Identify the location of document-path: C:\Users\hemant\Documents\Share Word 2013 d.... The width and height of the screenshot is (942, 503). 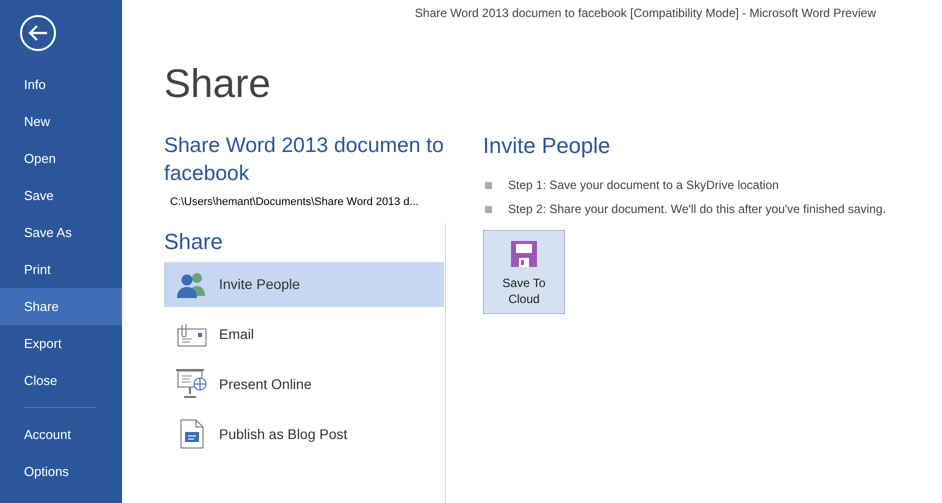
(295, 202).